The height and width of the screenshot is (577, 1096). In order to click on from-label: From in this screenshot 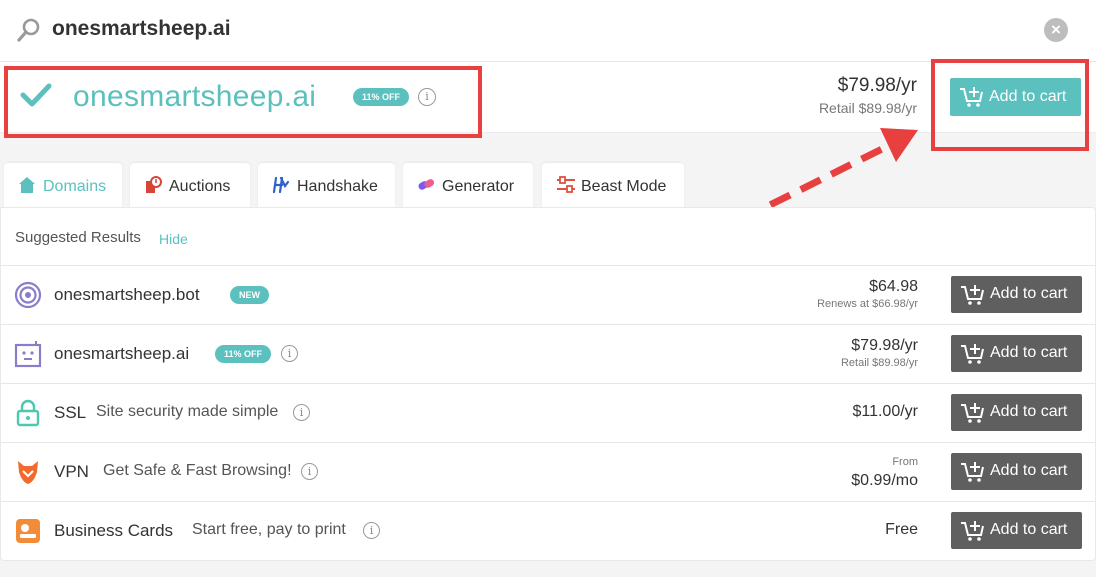, I will do `click(905, 462)`.